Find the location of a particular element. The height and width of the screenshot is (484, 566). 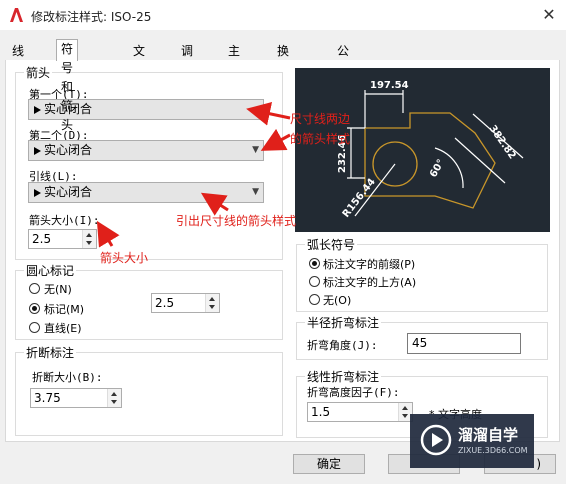

watermark-site: ZIXUE.3D66.COM is located at coordinates (493, 450).